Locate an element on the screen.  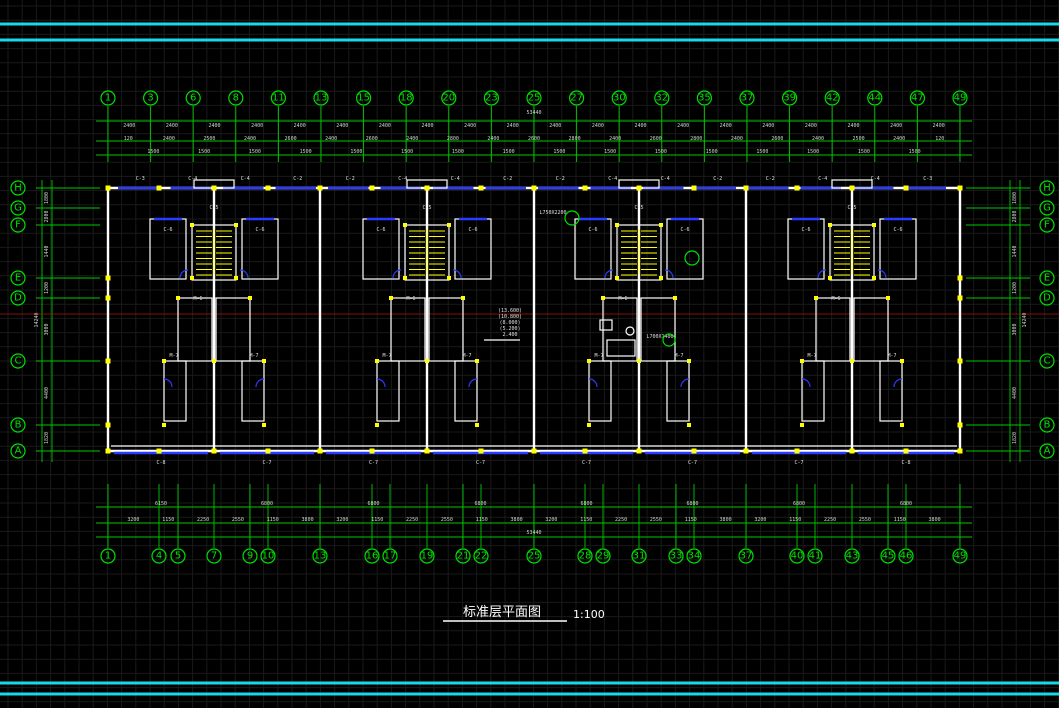
bottom-dim-row2-text: 3200 is located at coordinates (760, 520).